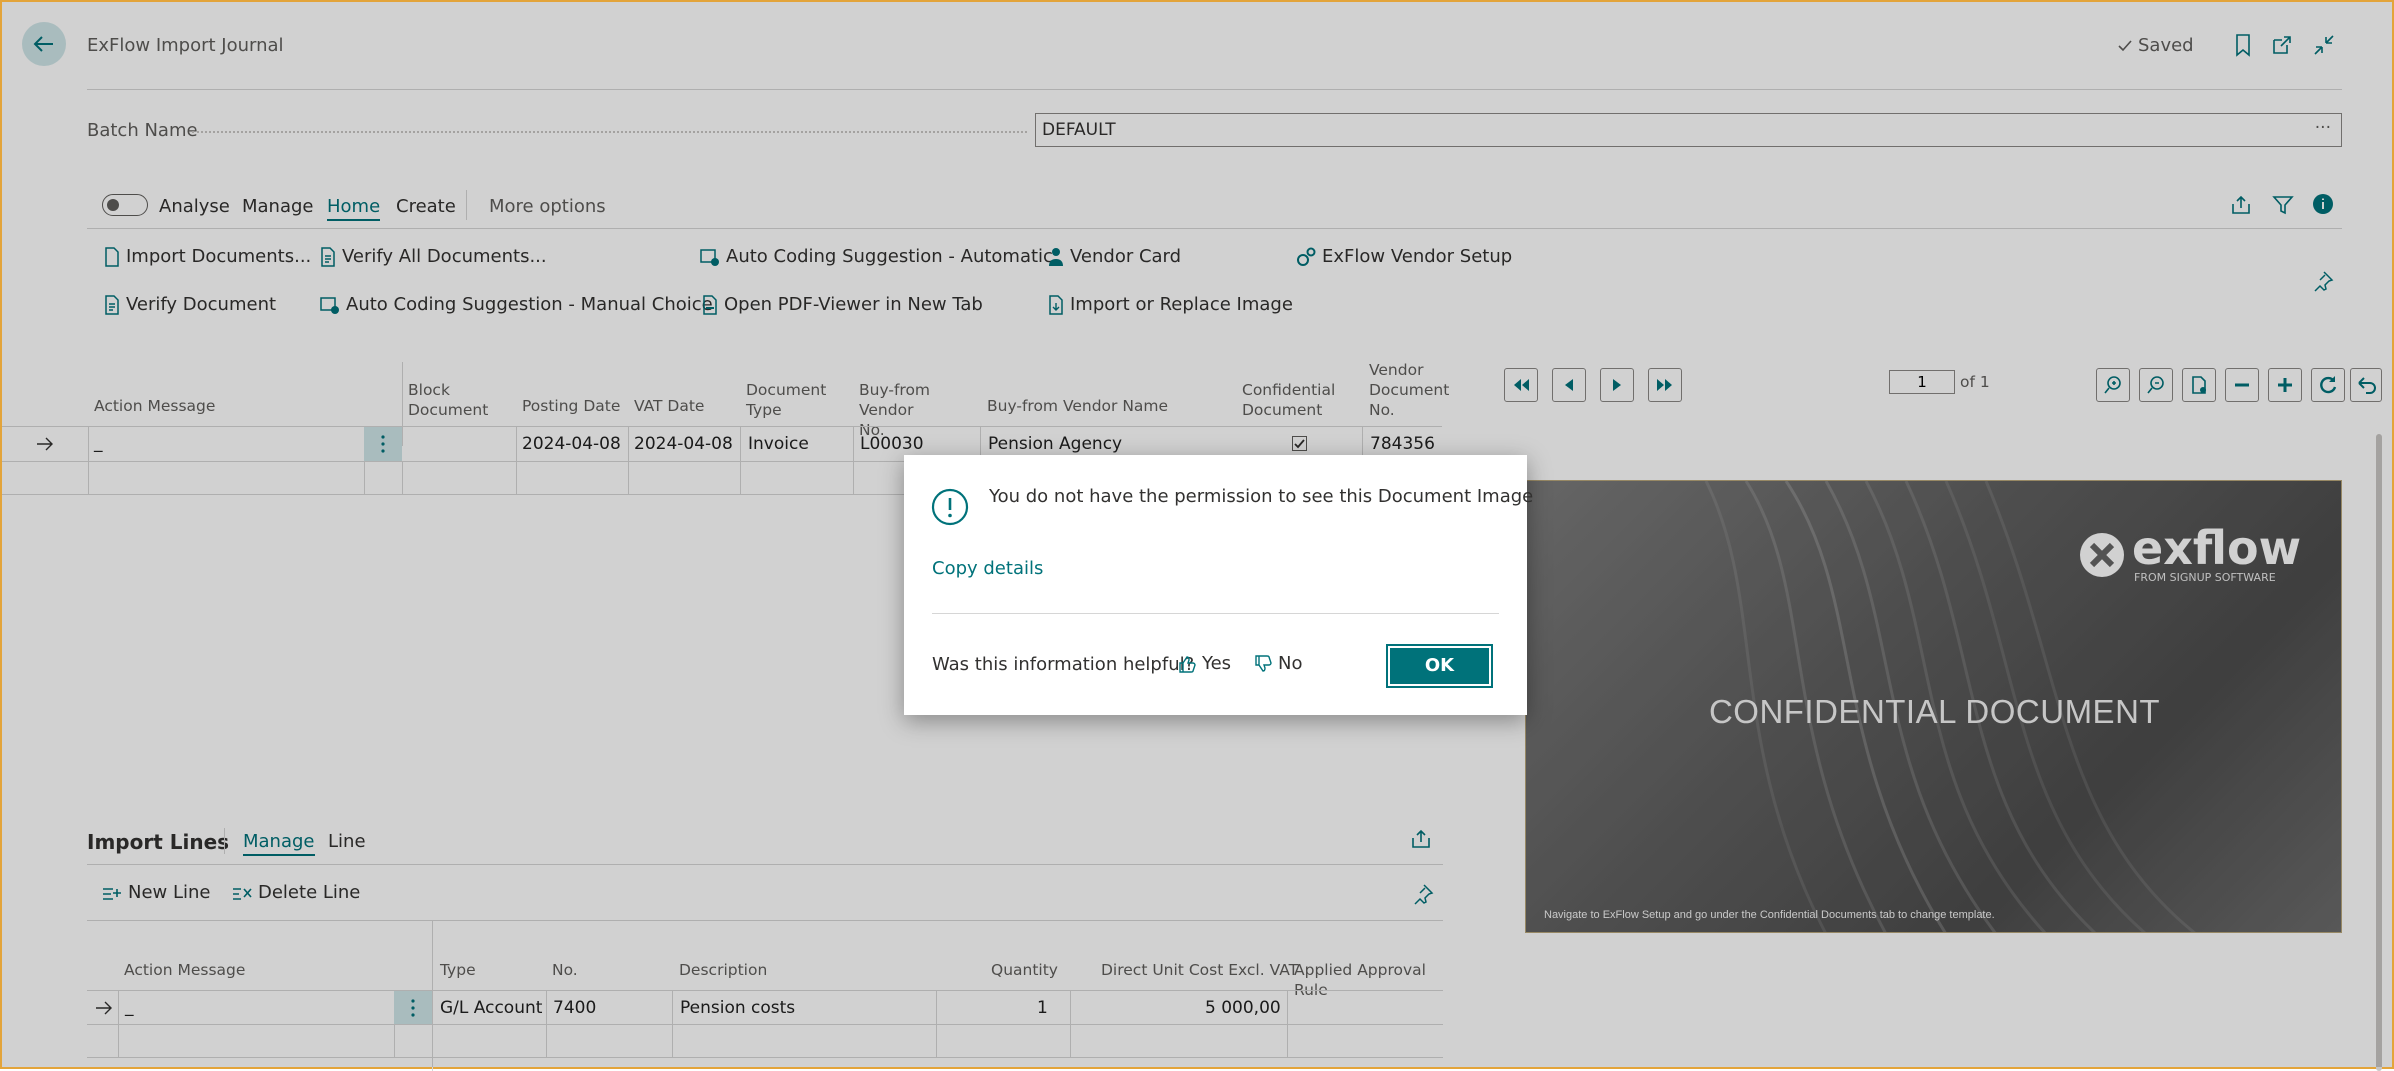 This screenshot has width=2394, height=1071. Describe the element at coordinates (1063, 664) in the screenshot. I see `helpful-question: Was this information helpful?` at that location.